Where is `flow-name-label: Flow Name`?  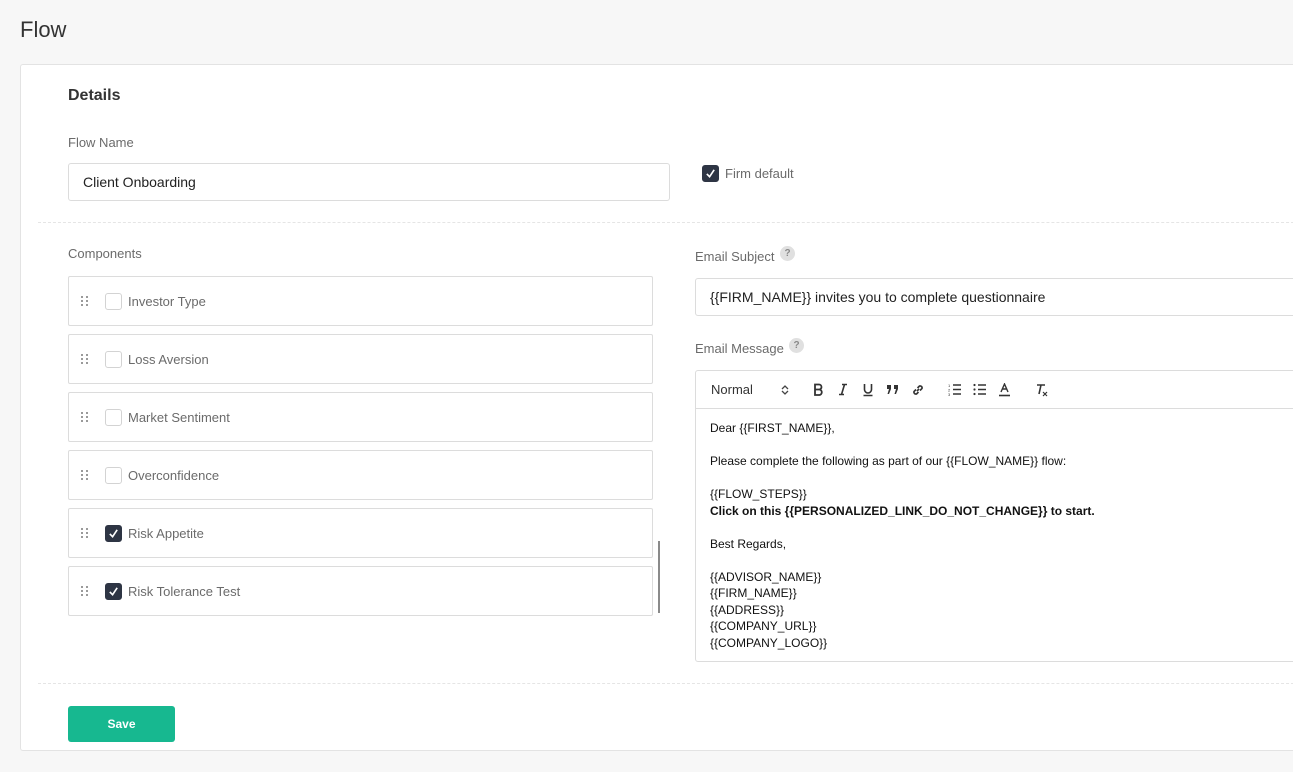
flow-name-label: Flow Name is located at coordinates (101, 142).